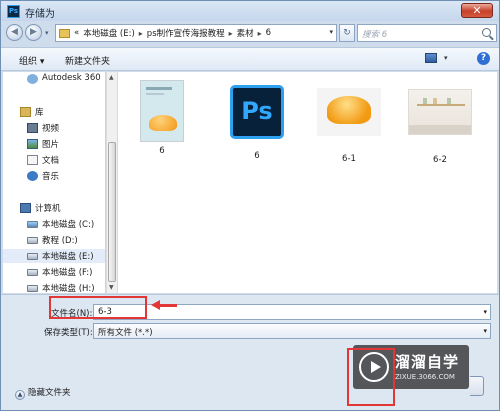  I want to click on pudding-thumbnail, so click(349, 120).